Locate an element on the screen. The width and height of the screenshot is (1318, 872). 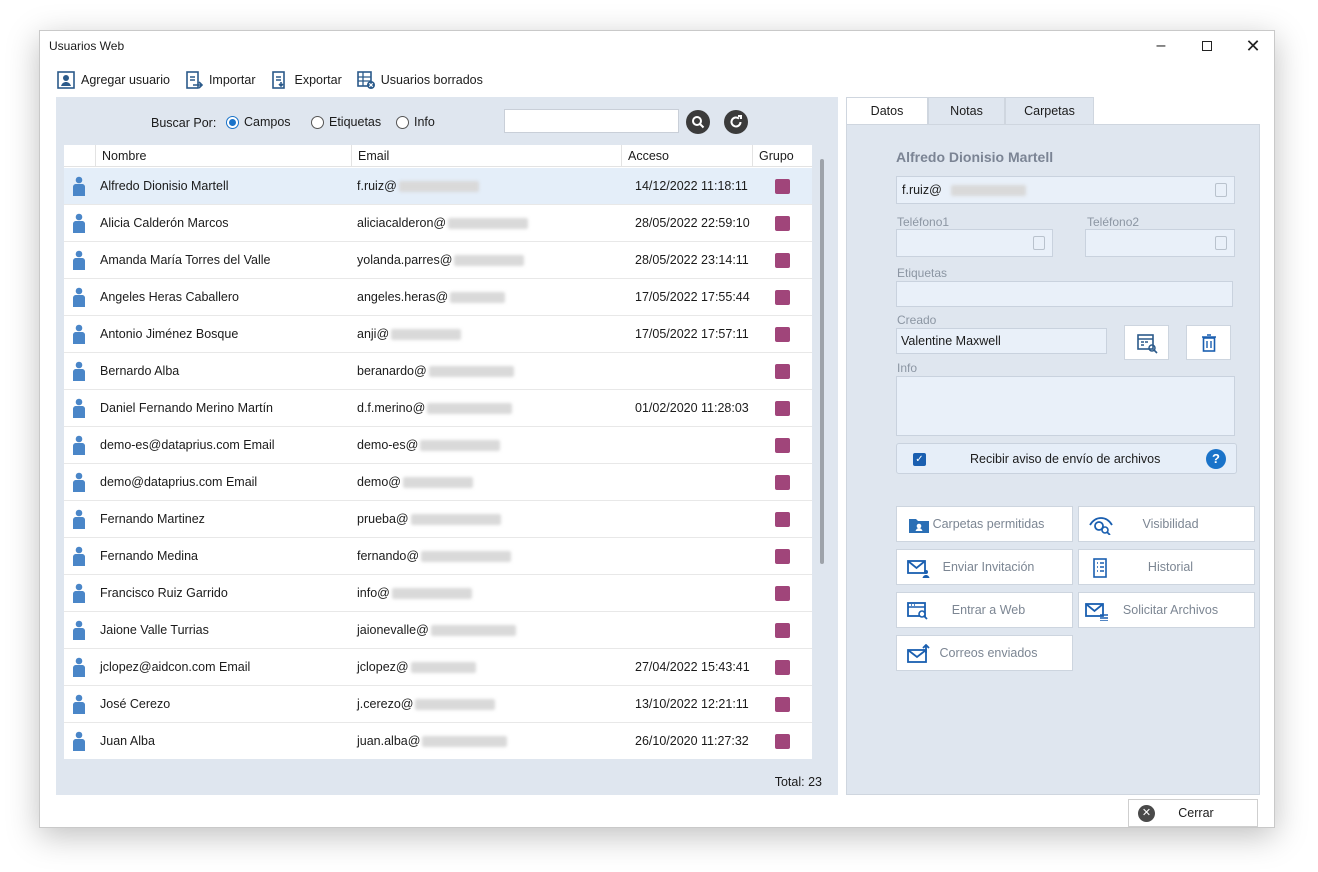
close-icon: ✕ is located at coordinates (1146, 813).